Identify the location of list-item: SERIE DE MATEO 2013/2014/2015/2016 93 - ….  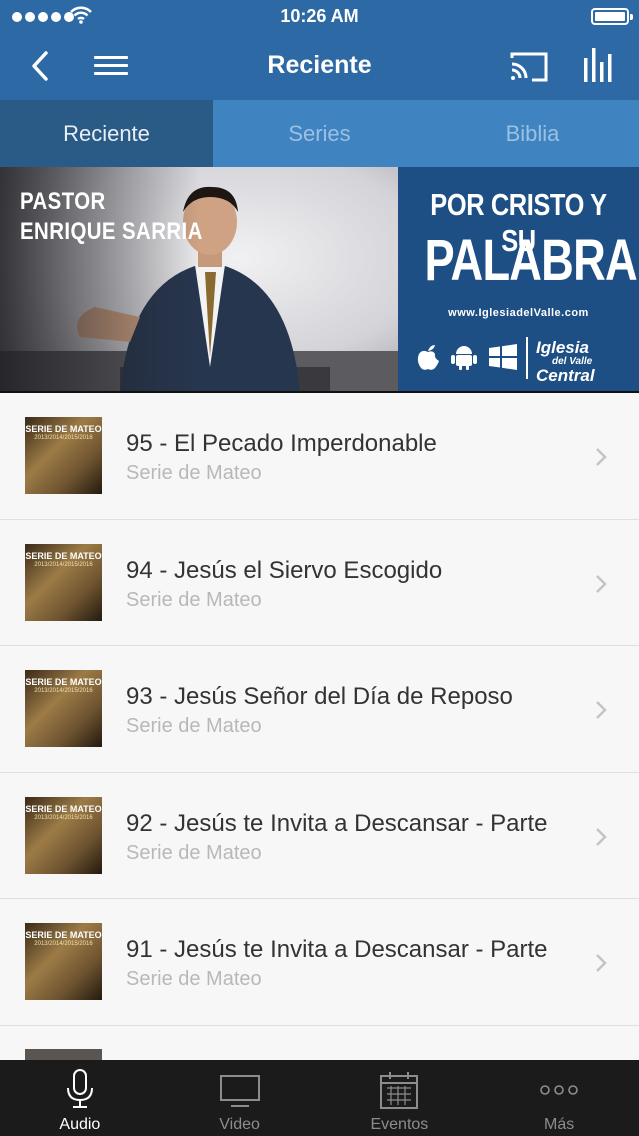
(319, 709).